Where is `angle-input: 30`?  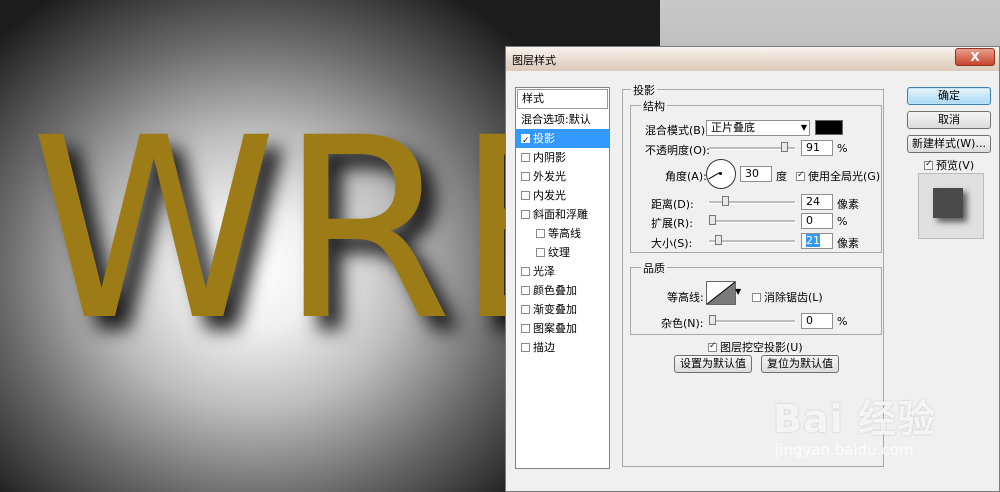 angle-input: 30 is located at coordinates (756, 174).